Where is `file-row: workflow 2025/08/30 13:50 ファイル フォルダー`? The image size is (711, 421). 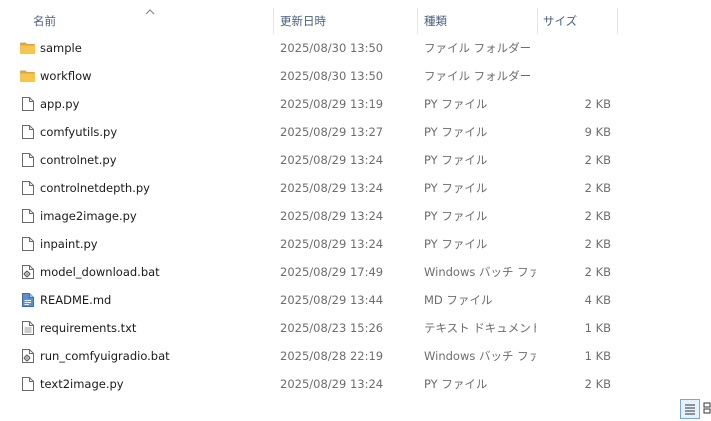
file-row: workflow 2025/08/30 13:50 ファイル フォルダー is located at coordinates (355, 76).